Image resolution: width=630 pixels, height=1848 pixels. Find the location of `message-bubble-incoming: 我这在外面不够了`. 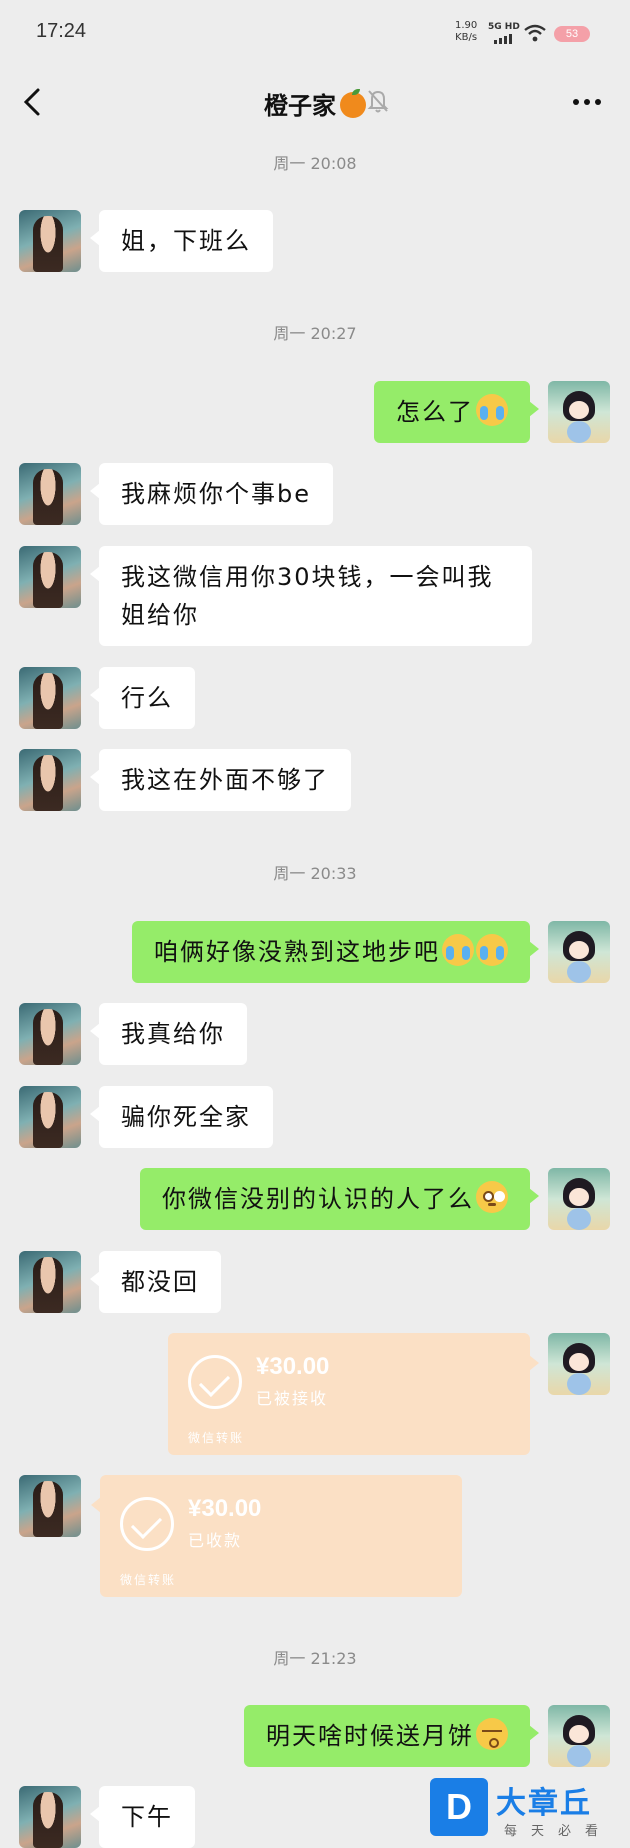

message-bubble-incoming: 我这在外面不够了 is located at coordinates (220, 780).